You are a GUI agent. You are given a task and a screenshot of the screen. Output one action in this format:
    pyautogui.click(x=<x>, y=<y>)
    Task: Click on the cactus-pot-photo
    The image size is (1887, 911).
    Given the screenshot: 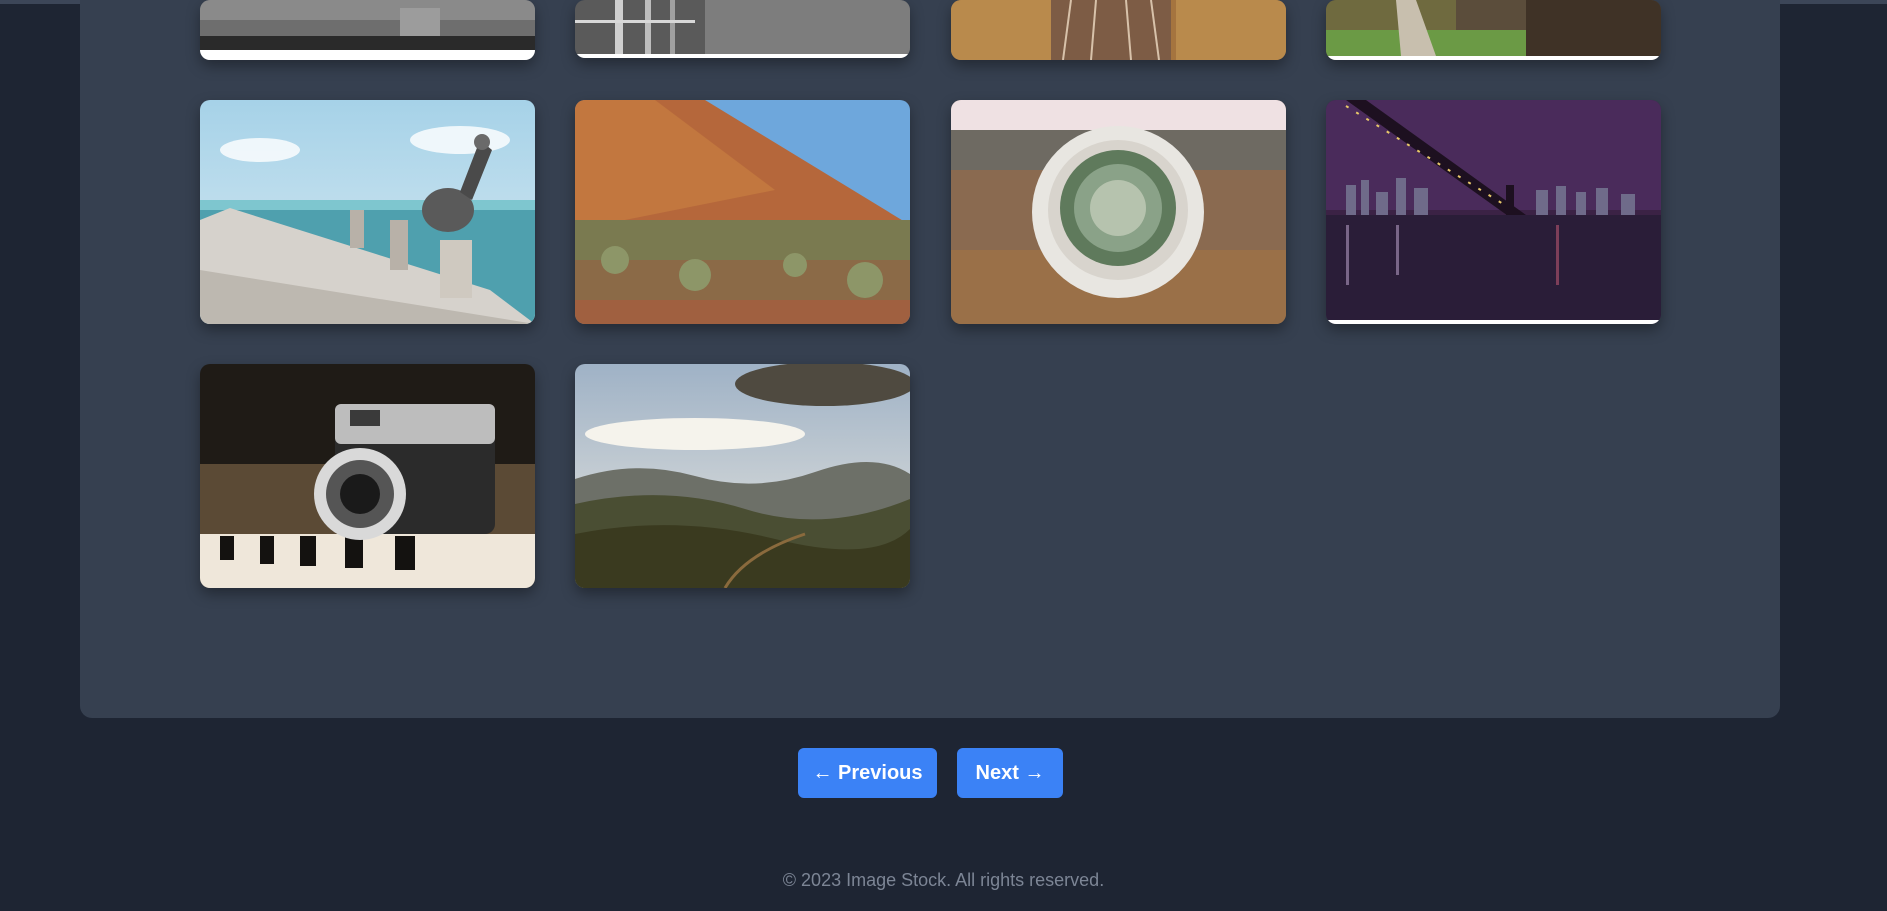 What is the action you would take?
    pyautogui.click(x=1118, y=212)
    